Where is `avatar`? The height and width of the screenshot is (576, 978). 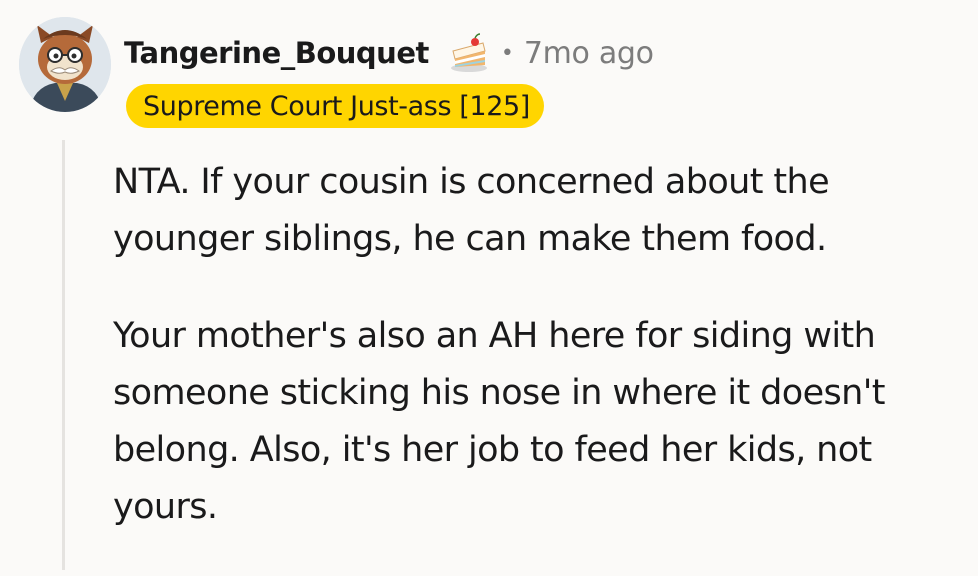
avatar is located at coordinates (65, 64).